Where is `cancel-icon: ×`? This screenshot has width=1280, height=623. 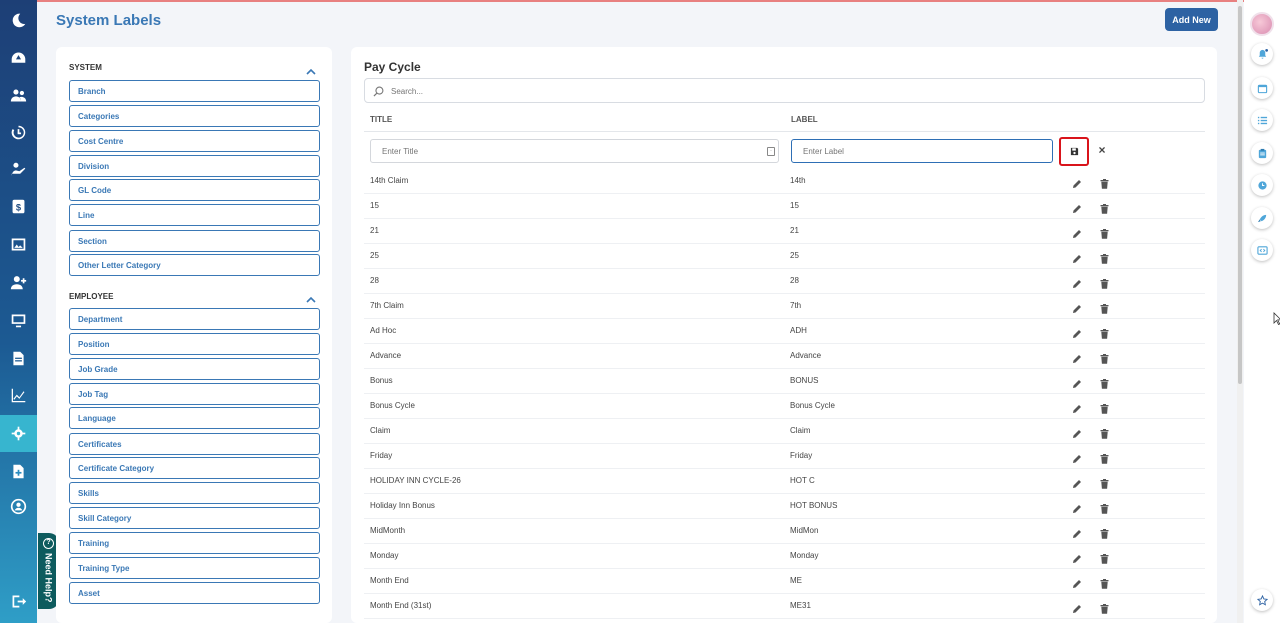
cancel-icon: × is located at coordinates (1102, 150).